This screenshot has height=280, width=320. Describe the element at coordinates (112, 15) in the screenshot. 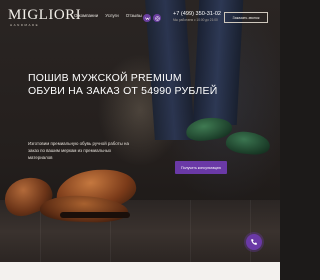

I see `nav-link-services: Услуги` at that location.